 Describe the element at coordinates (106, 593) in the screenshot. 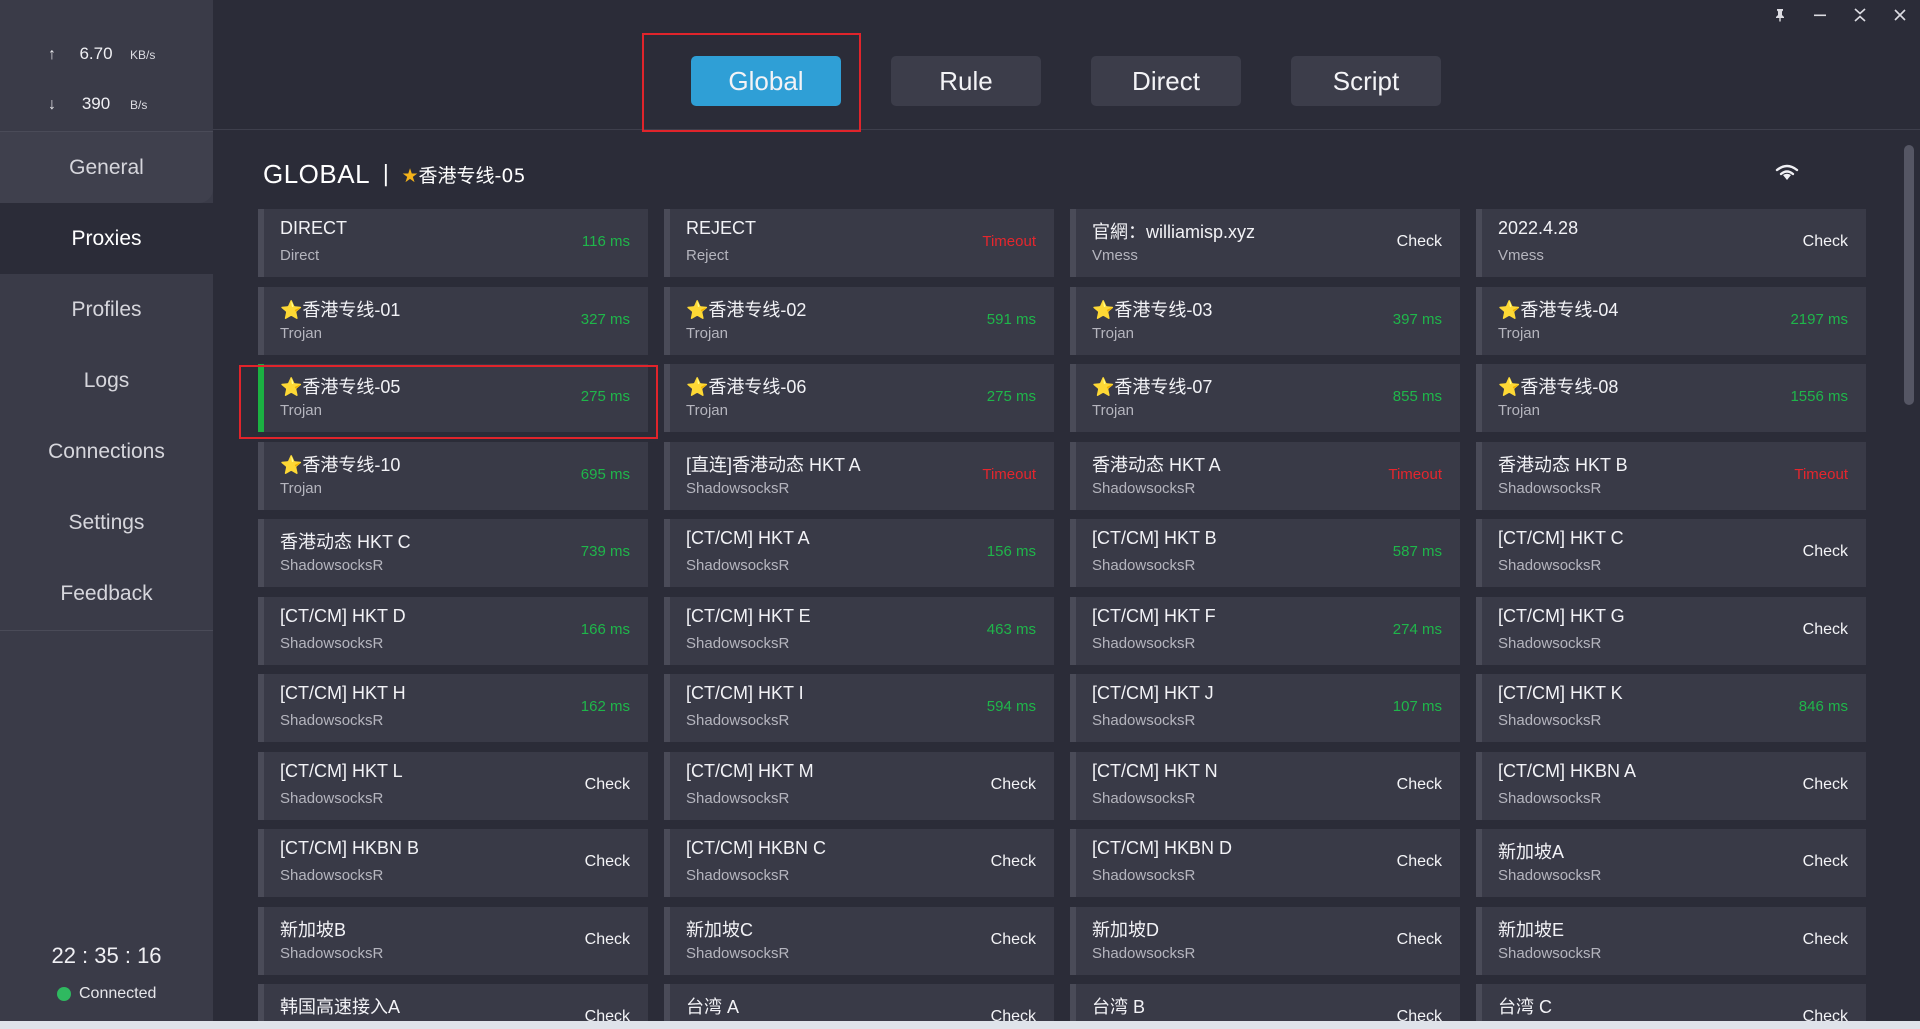

I see `sidebar-item-feedback: Feedback` at that location.